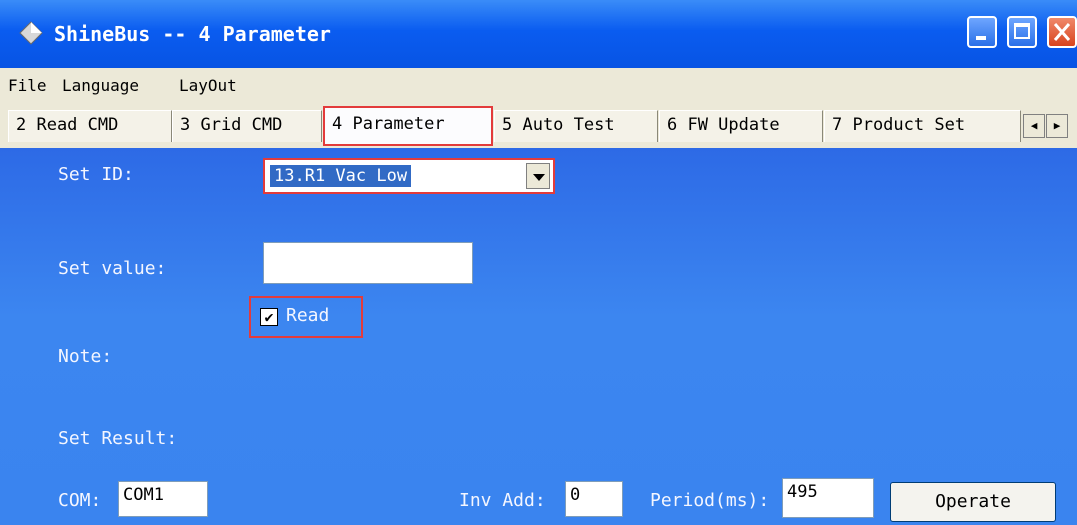 The image size is (1077, 525). I want to click on com-input: COM1, so click(163, 499).